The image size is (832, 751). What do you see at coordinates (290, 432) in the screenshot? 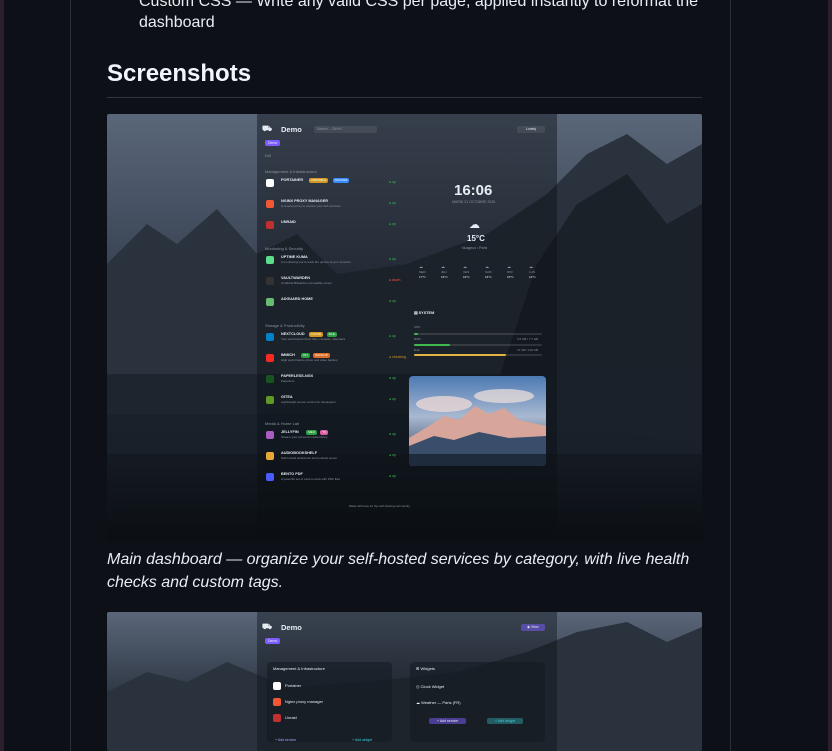
I see `service-name: JELLYFIN` at bounding box center [290, 432].